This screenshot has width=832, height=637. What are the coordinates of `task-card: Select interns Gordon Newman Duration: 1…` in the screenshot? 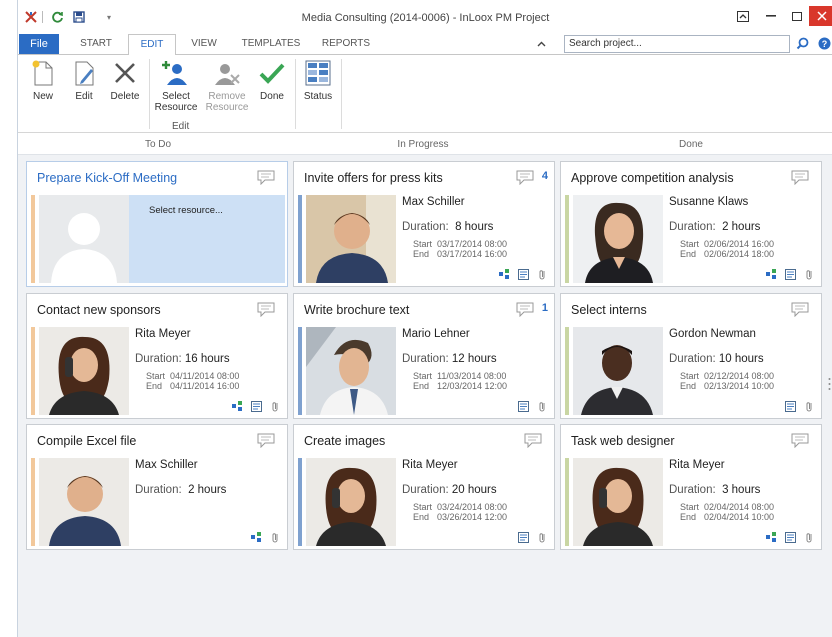 It's located at (691, 356).